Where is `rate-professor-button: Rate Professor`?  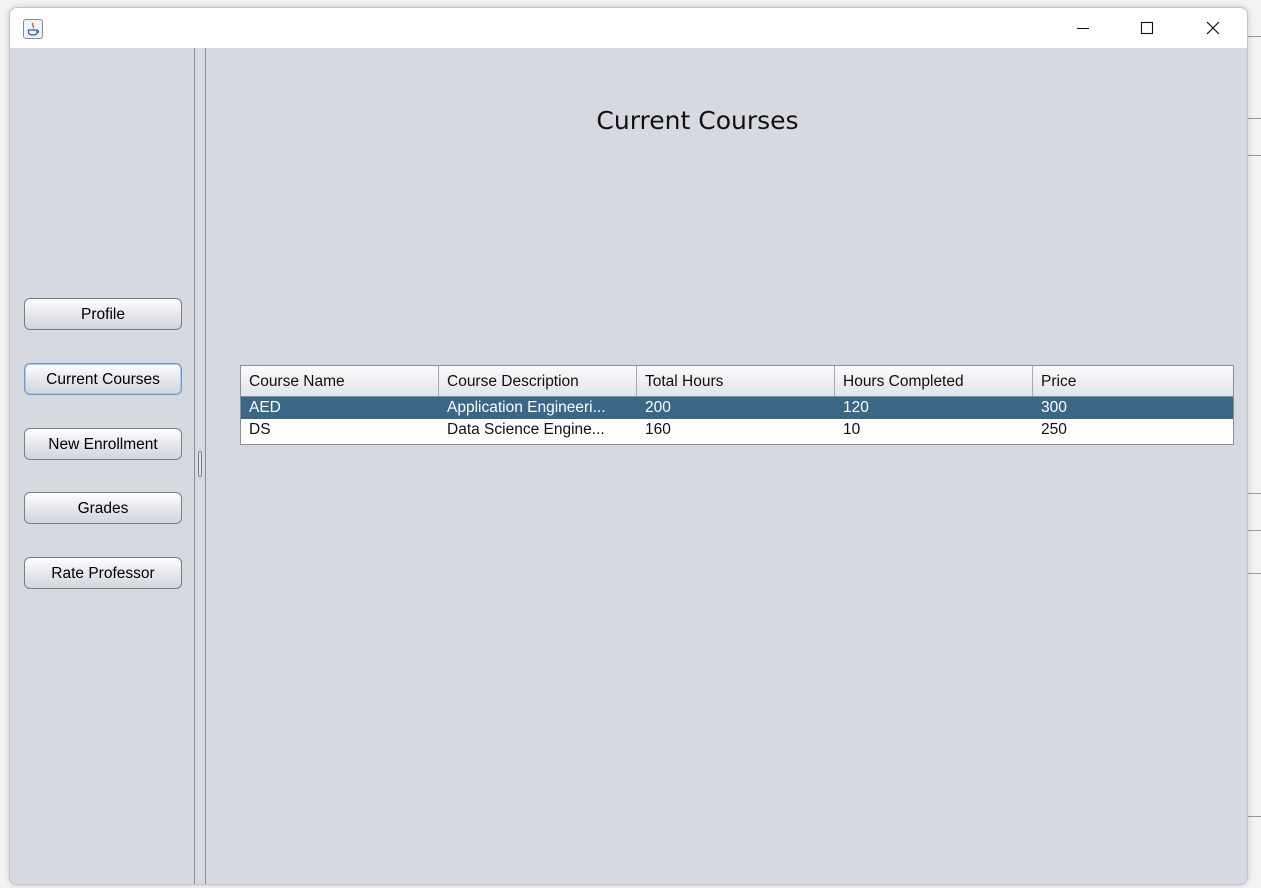
rate-professor-button: Rate Professor is located at coordinates (103, 573).